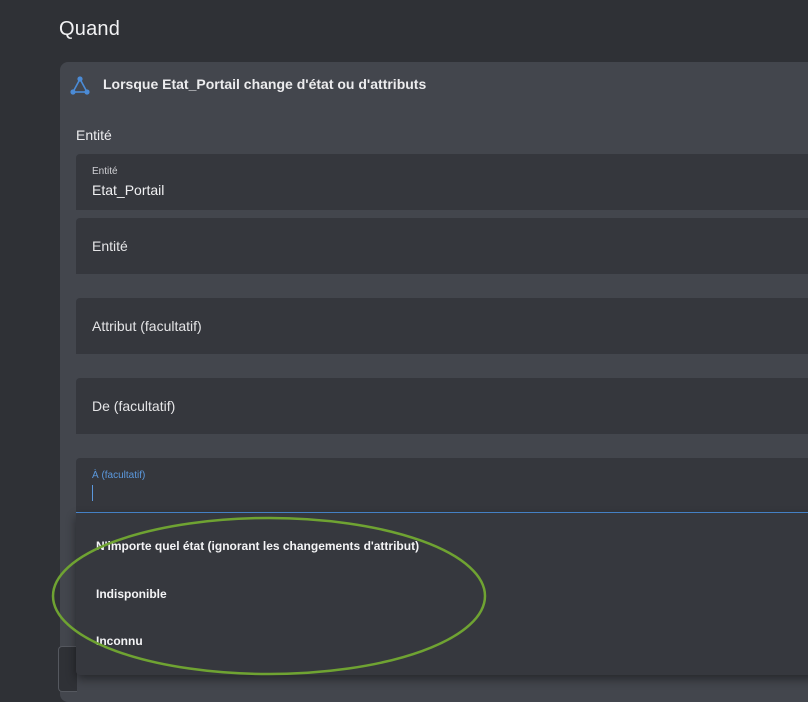 The image size is (808, 702). I want to click on text-cursor, so click(92, 493).